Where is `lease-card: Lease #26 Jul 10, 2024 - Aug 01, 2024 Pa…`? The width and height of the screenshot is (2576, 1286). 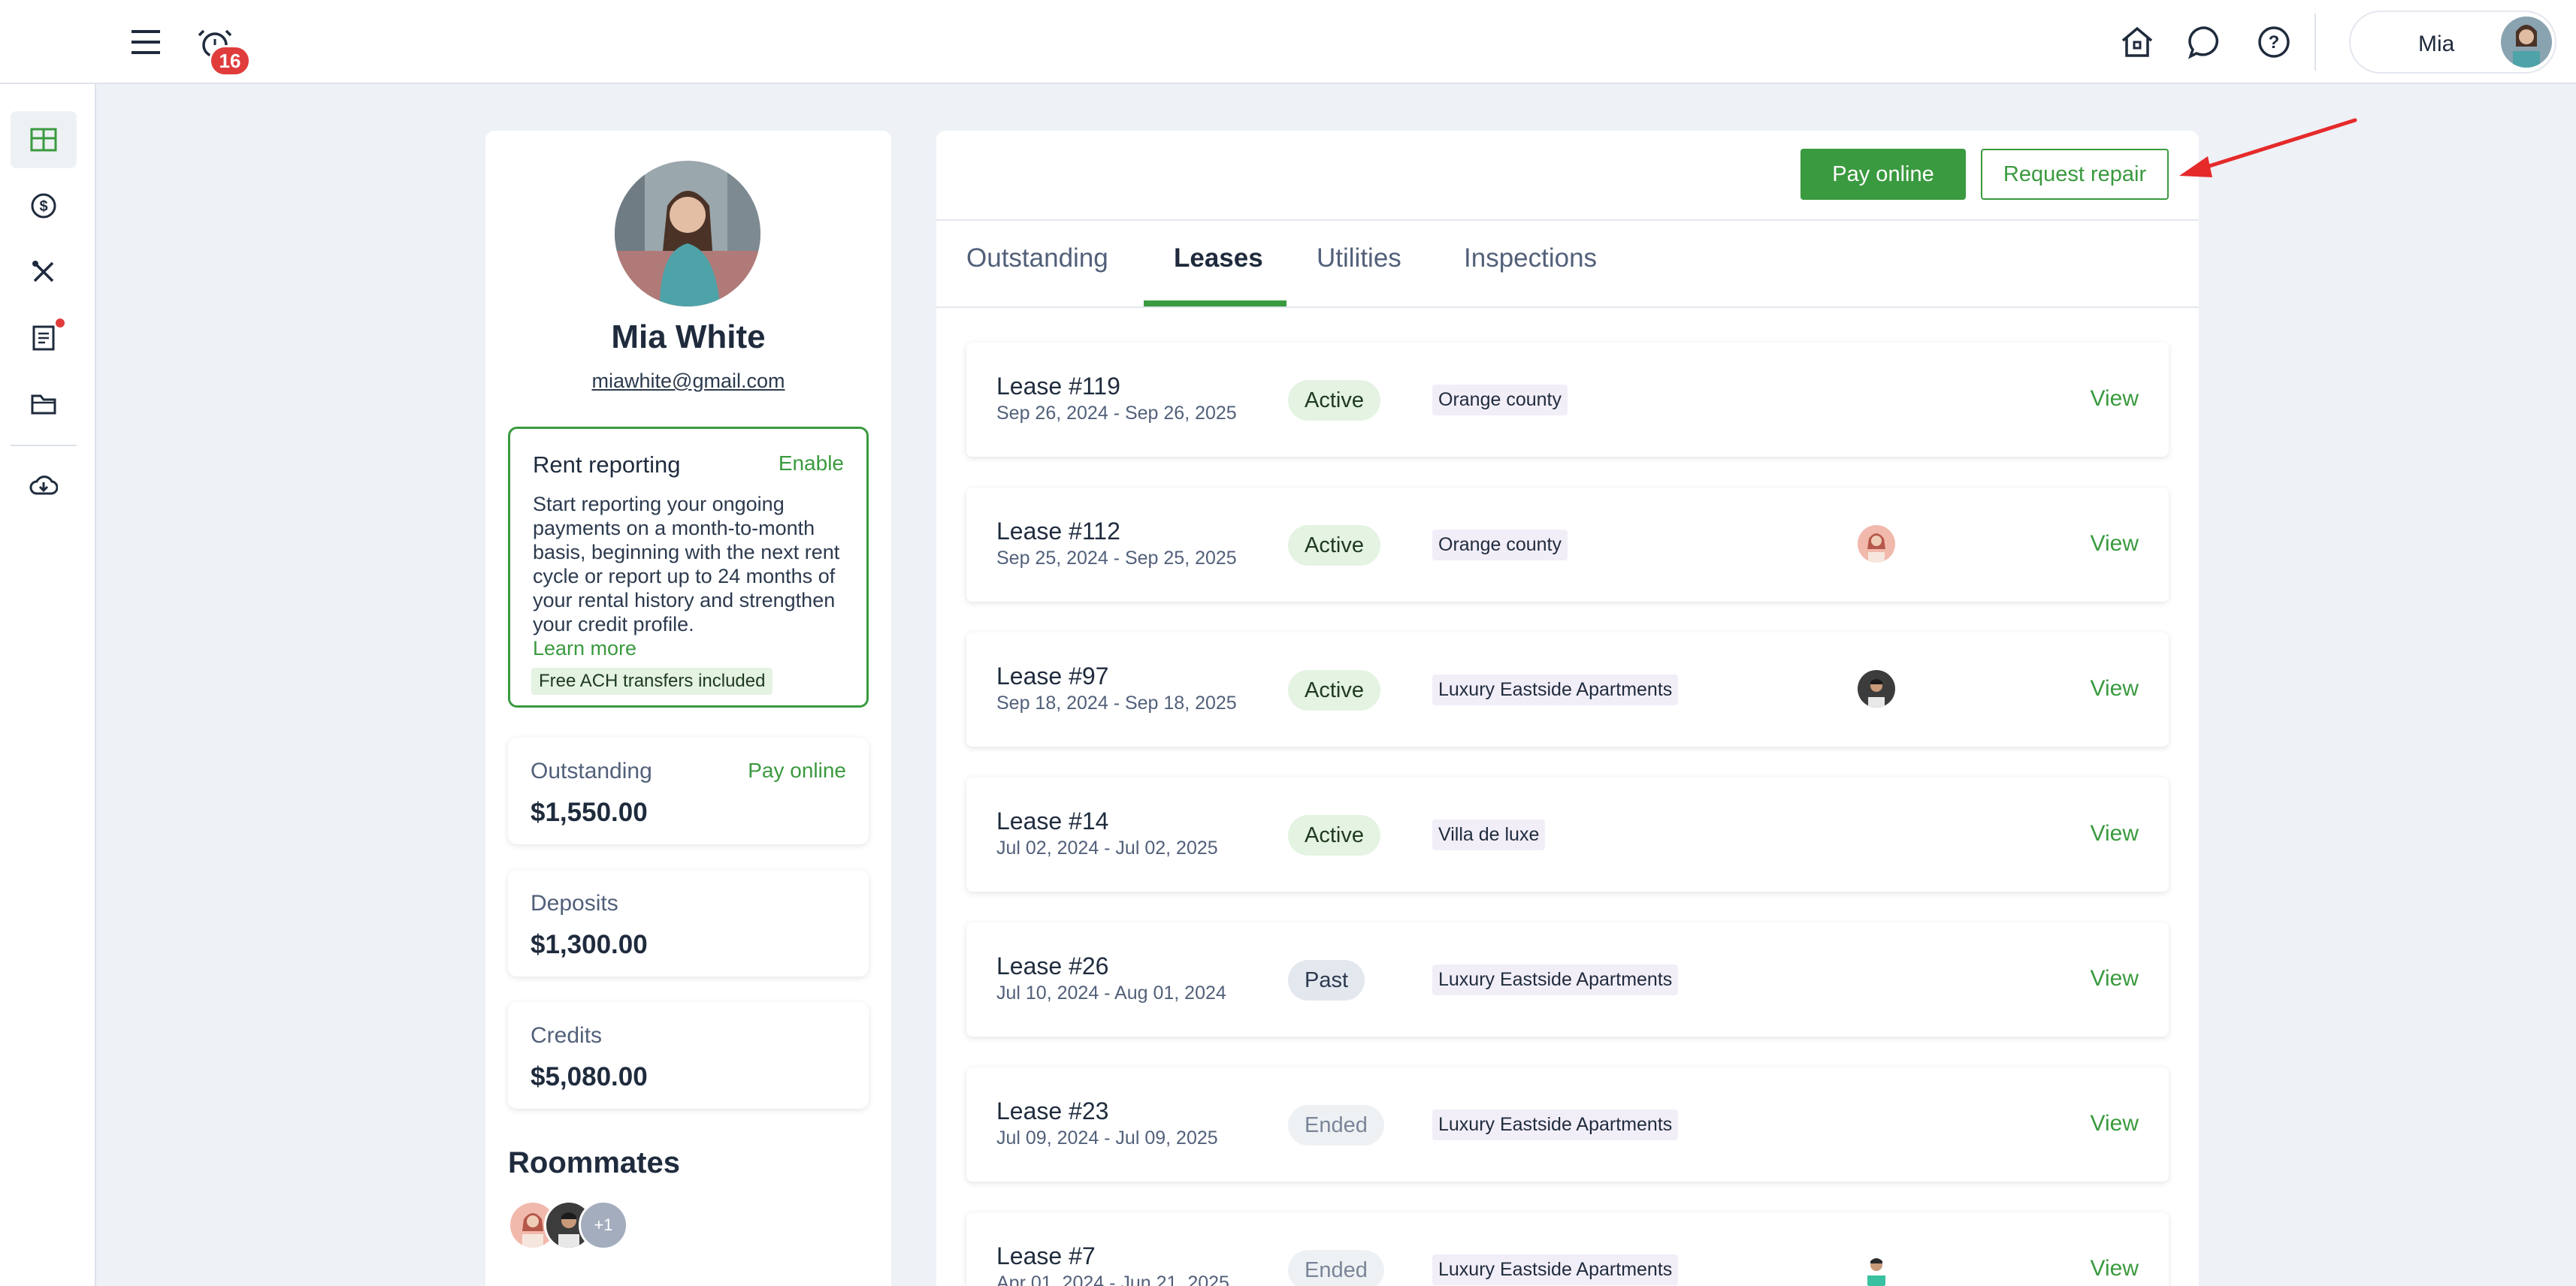 lease-card: Lease #26 Jul 10, 2024 - Aug 01, 2024 Pa… is located at coordinates (1568, 980).